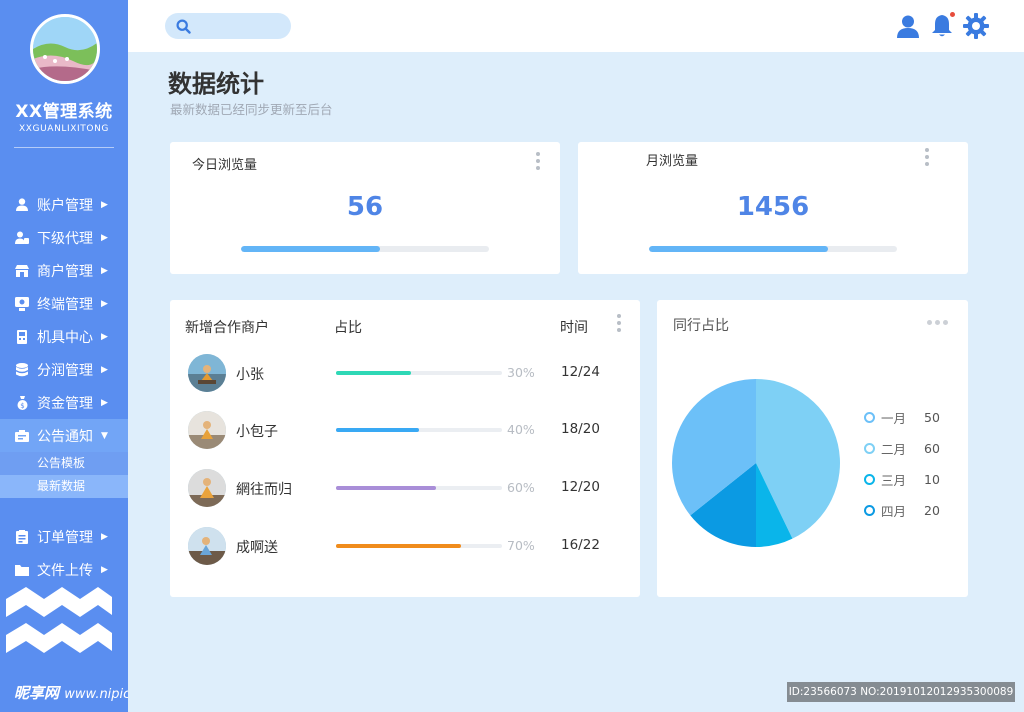 The image size is (1024, 712). Describe the element at coordinates (937, 322) in the screenshot. I see `more-horizontal-icon` at that location.